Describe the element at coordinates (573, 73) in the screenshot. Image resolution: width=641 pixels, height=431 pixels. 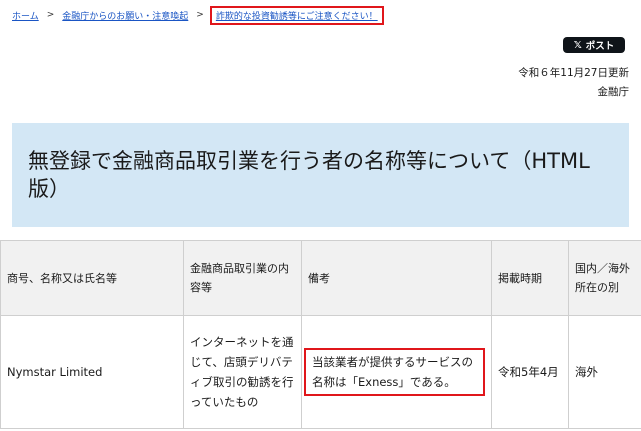
I see `updated-date: 令和６年11月27日更新` at that location.